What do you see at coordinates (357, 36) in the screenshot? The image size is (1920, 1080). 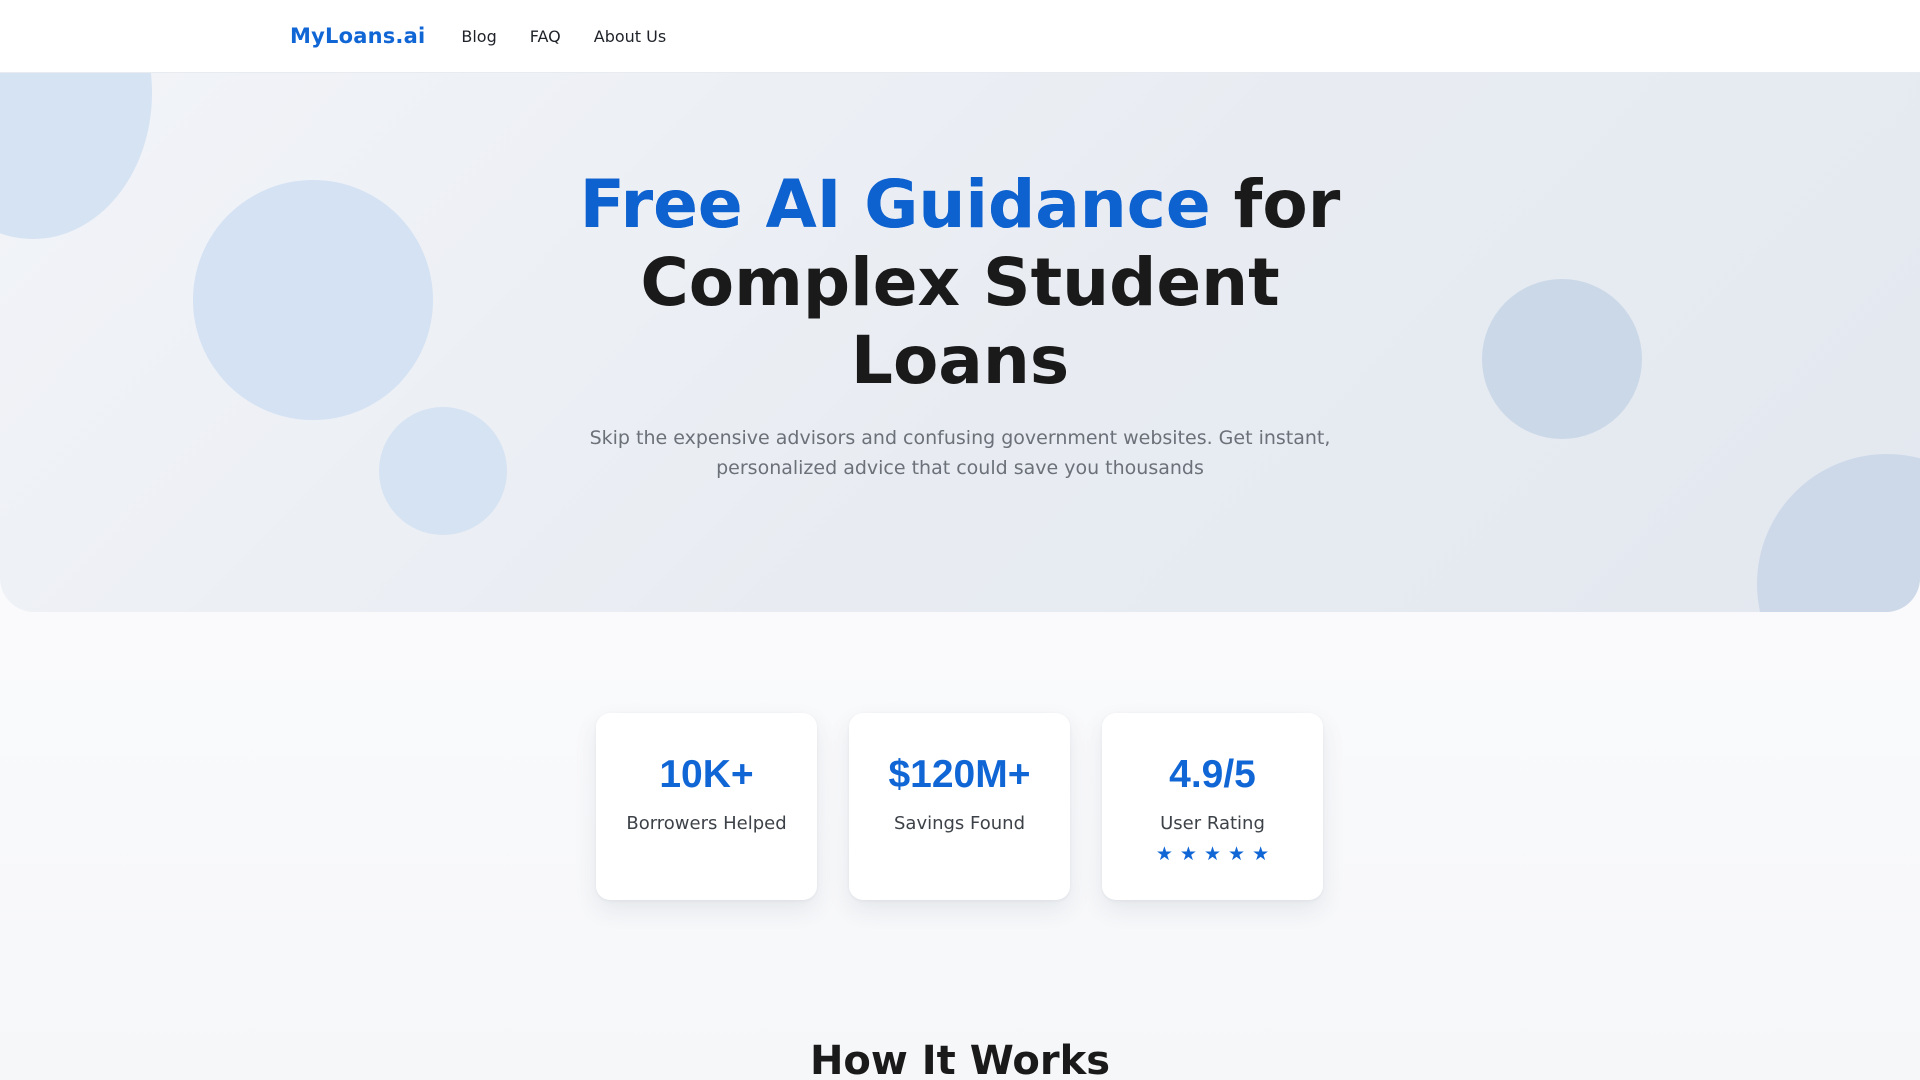 I see `logo: MyLoans.ai` at bounding box center [357, 36].